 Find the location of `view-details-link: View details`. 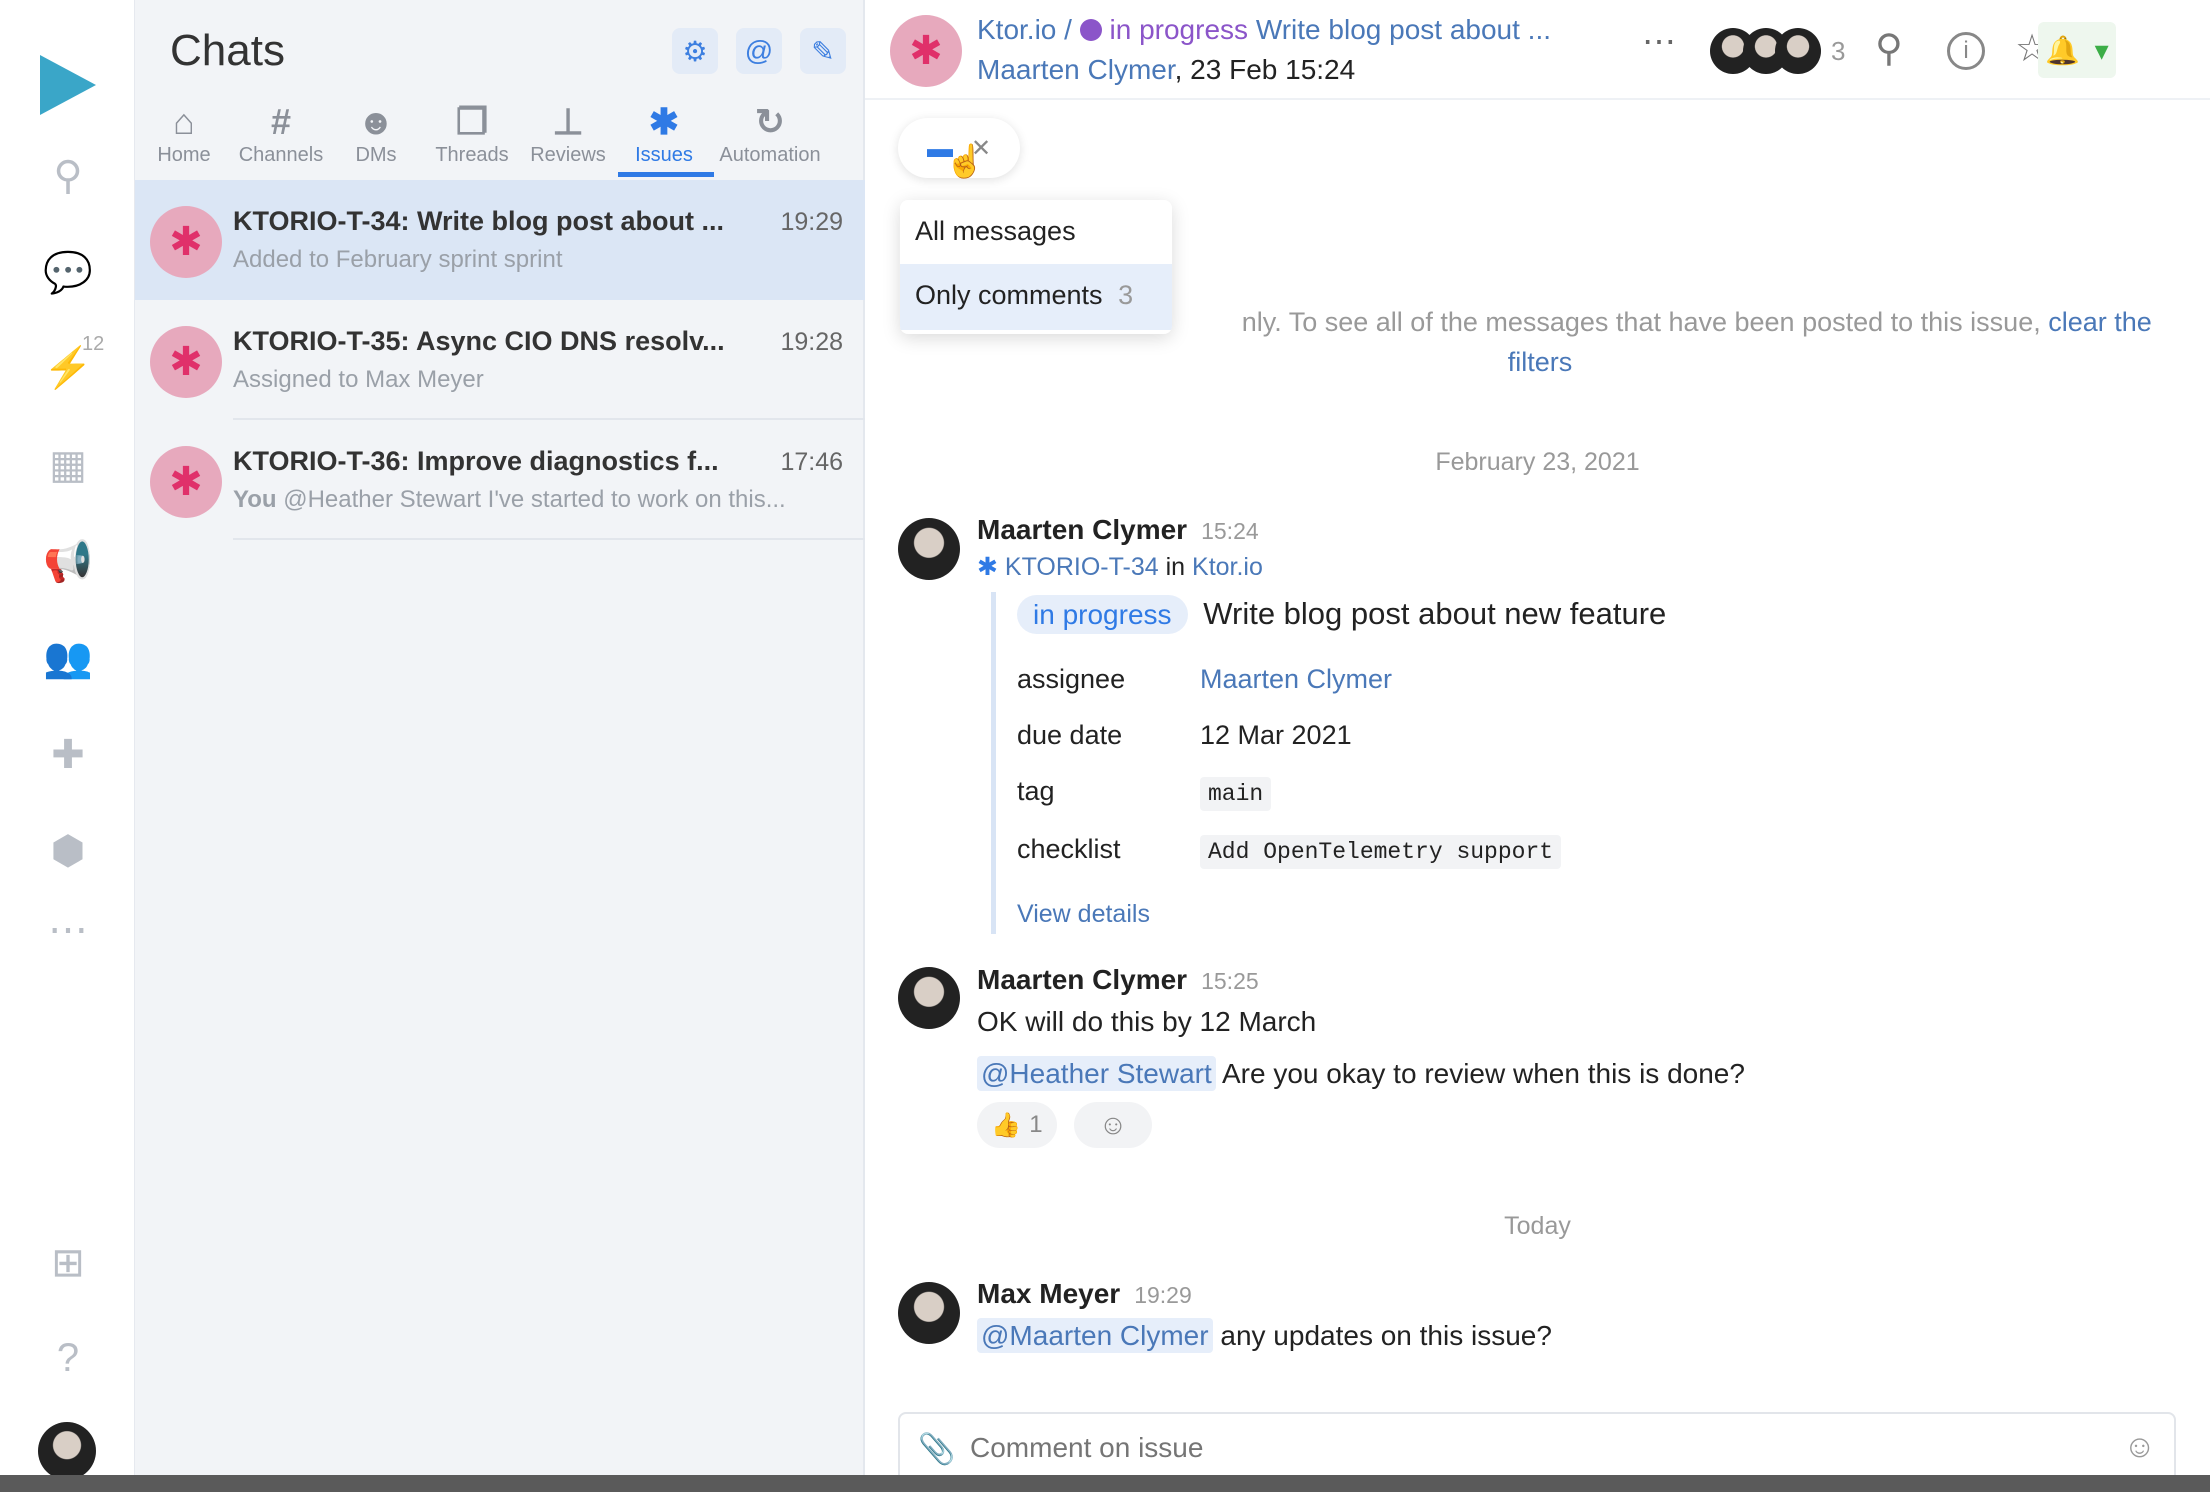

view-details-link: View details is located at coordinates (1083, 914).